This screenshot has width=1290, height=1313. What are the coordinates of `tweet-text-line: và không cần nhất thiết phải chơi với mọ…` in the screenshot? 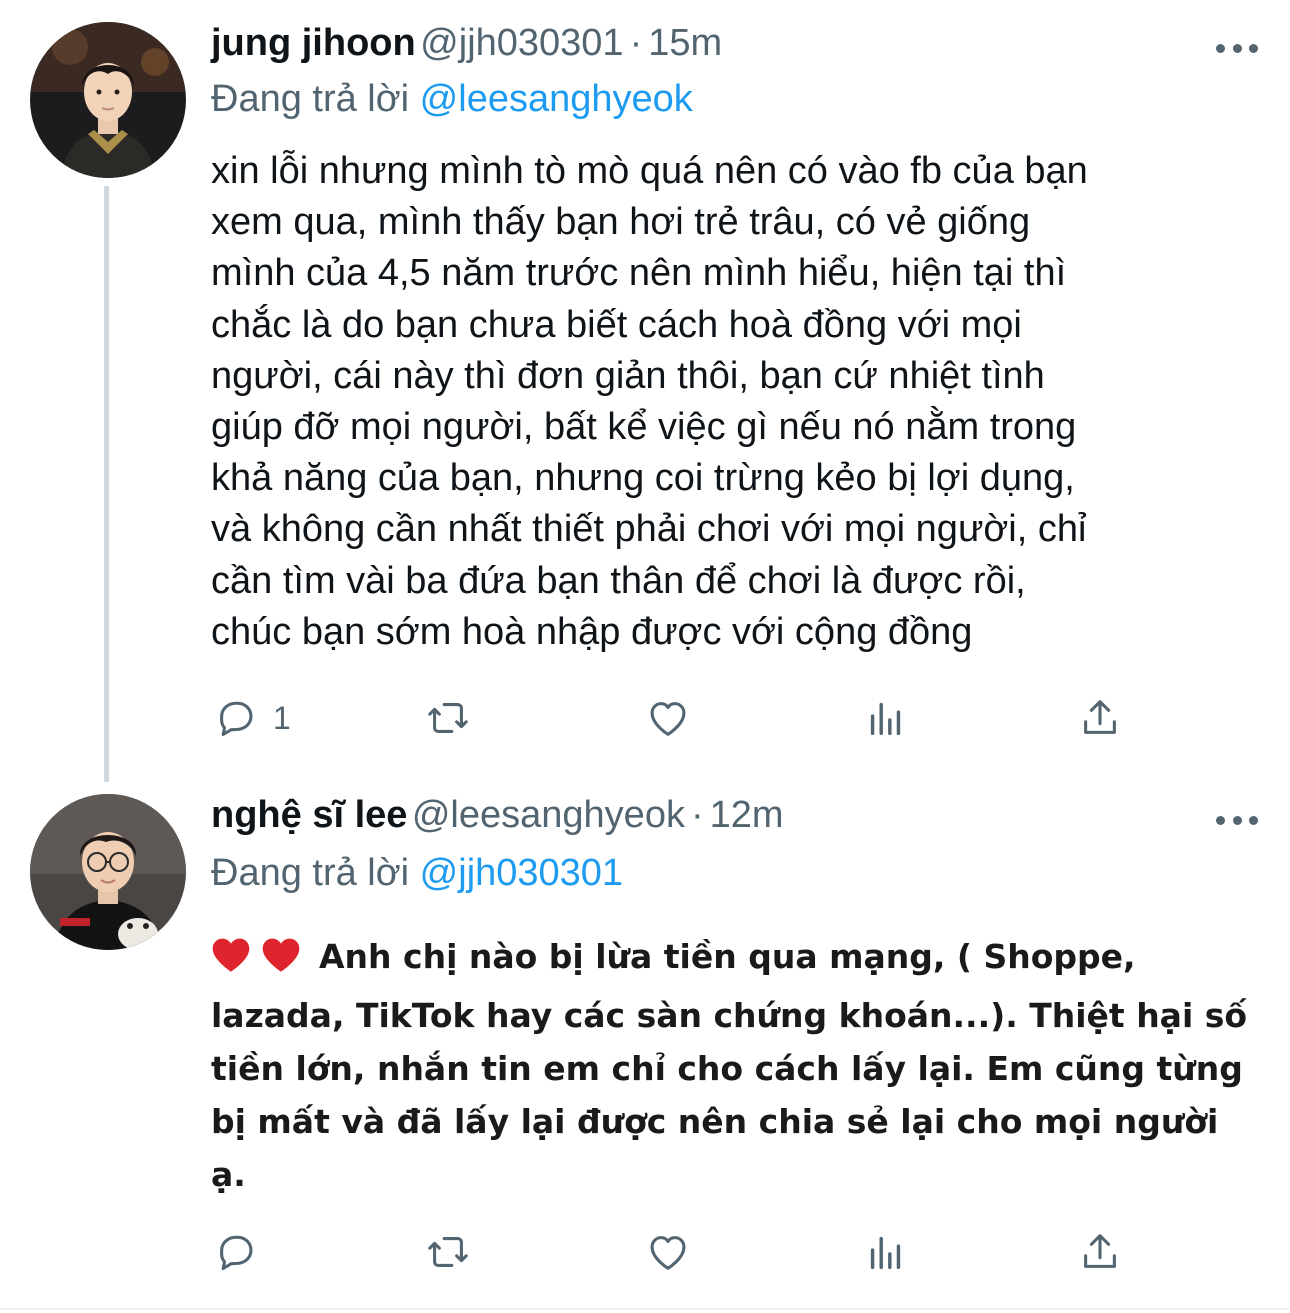 It's located at (649, 529).